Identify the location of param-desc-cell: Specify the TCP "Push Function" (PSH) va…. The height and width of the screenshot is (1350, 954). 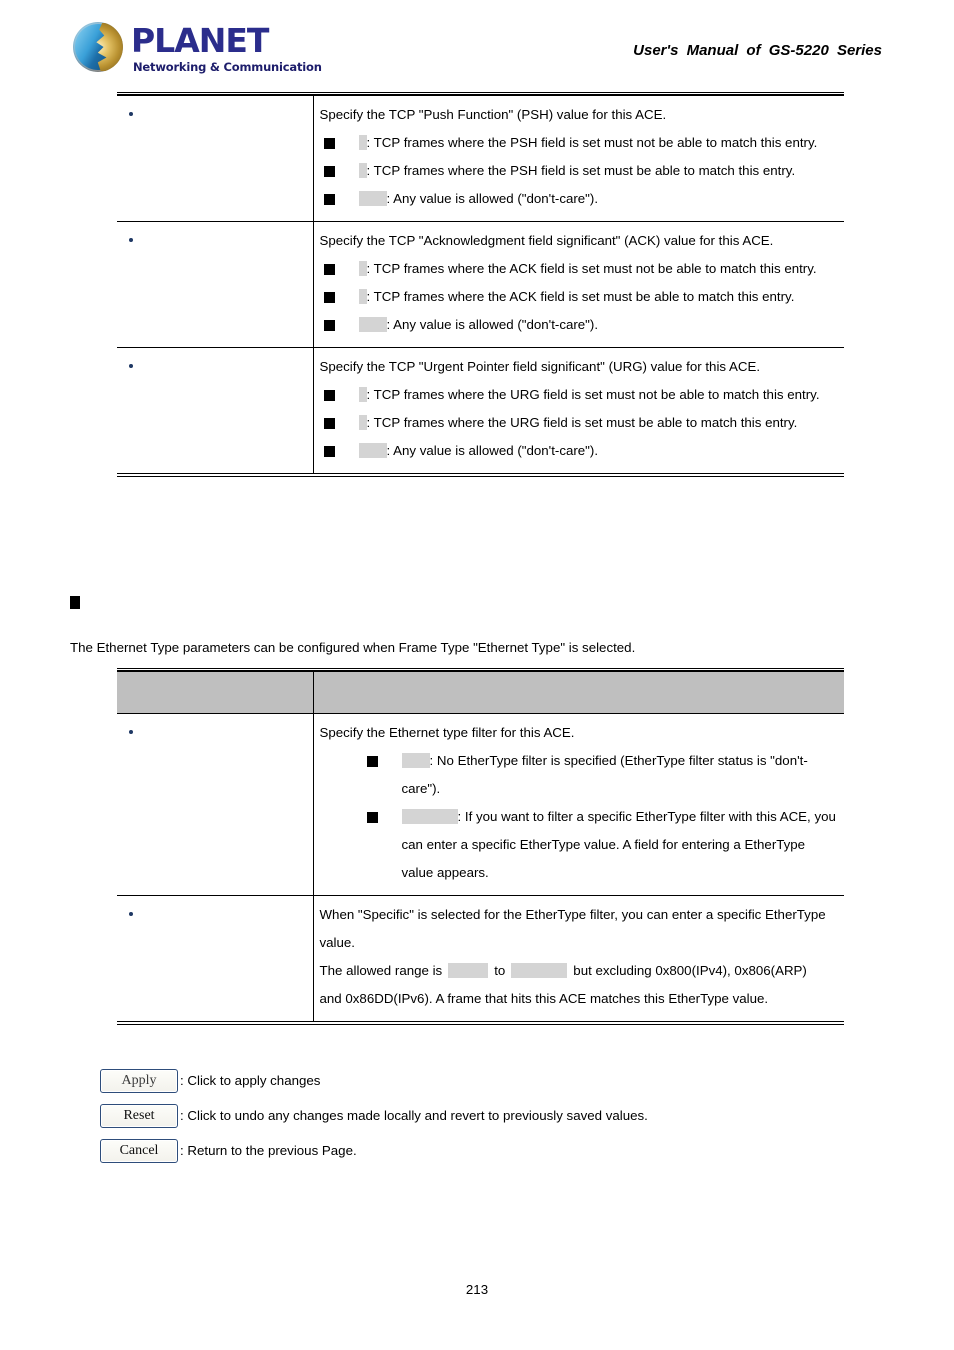
(578, 158).